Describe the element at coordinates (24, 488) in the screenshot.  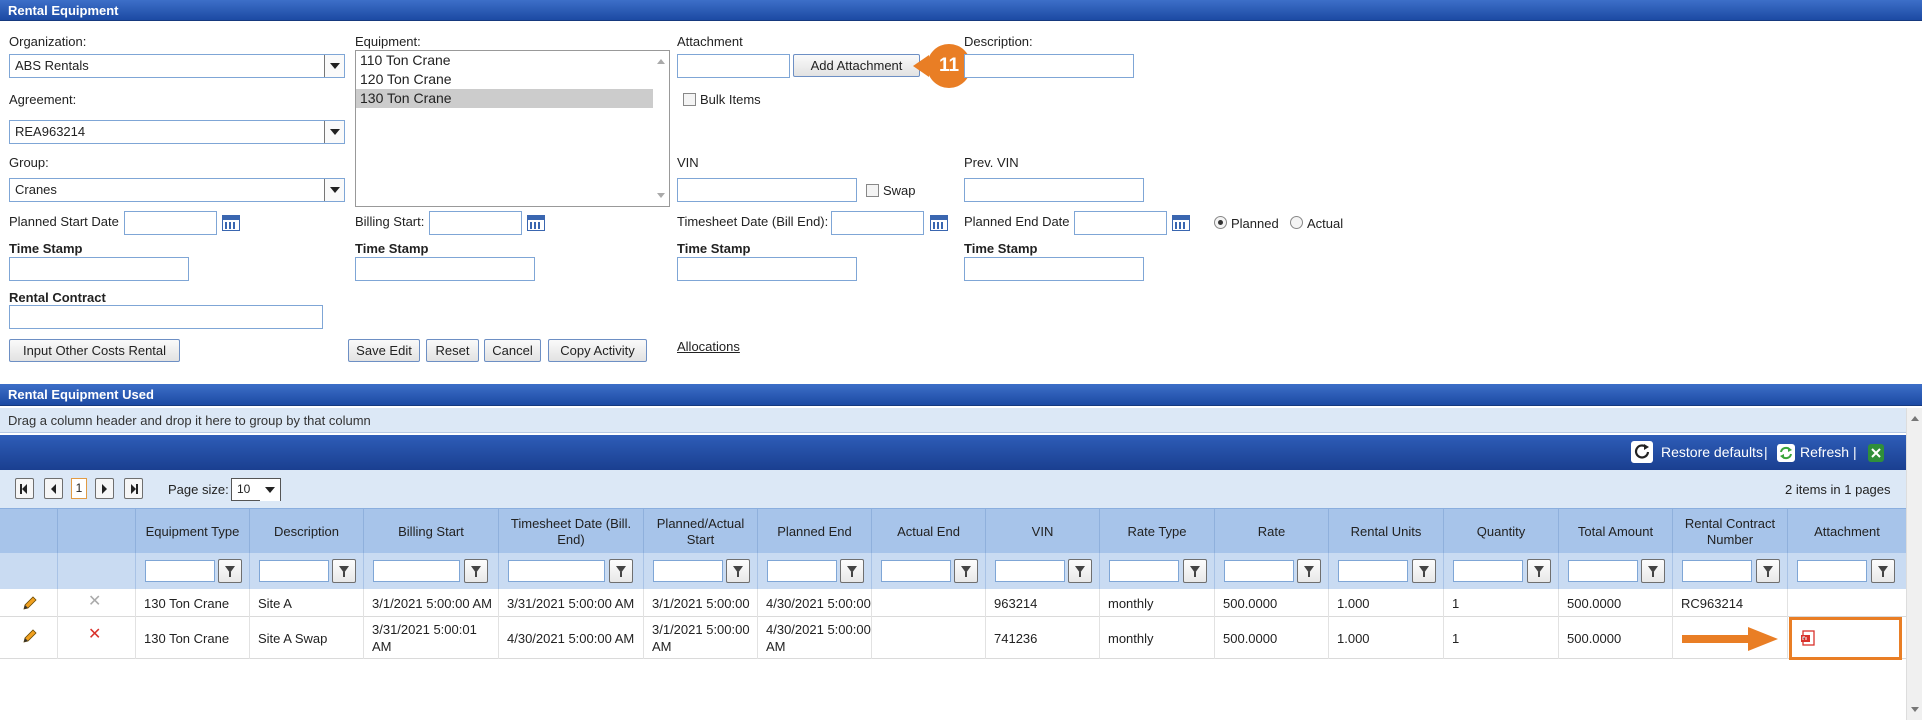
I see `first-page-button` at that location.